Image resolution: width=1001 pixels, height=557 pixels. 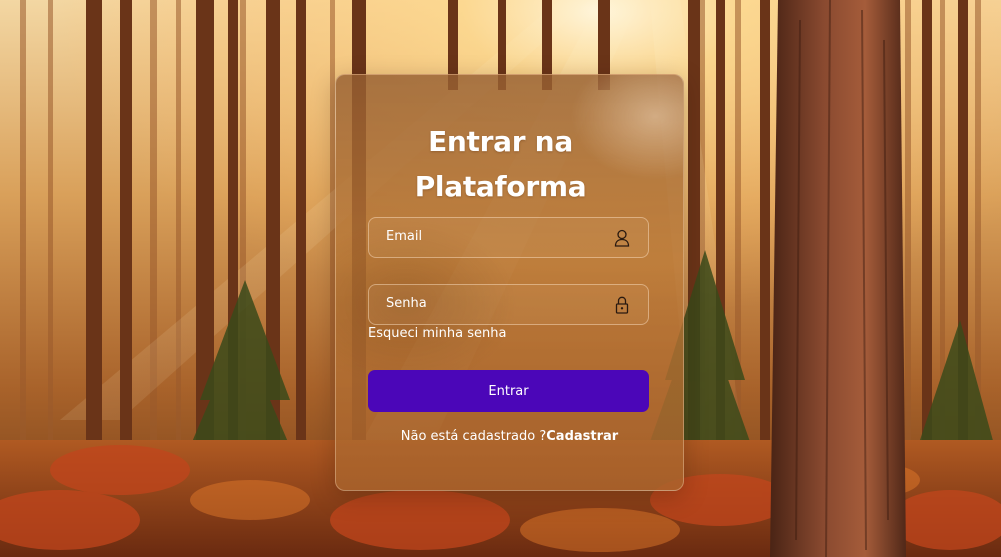 What do you see at coordinates (406, 303) in the screenshot?
I see `password-placeholder: Senha` at bounding box center [406, 303].